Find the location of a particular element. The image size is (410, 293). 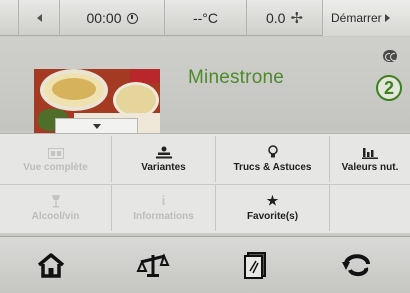

back-button is located at coordinates (357, 265).